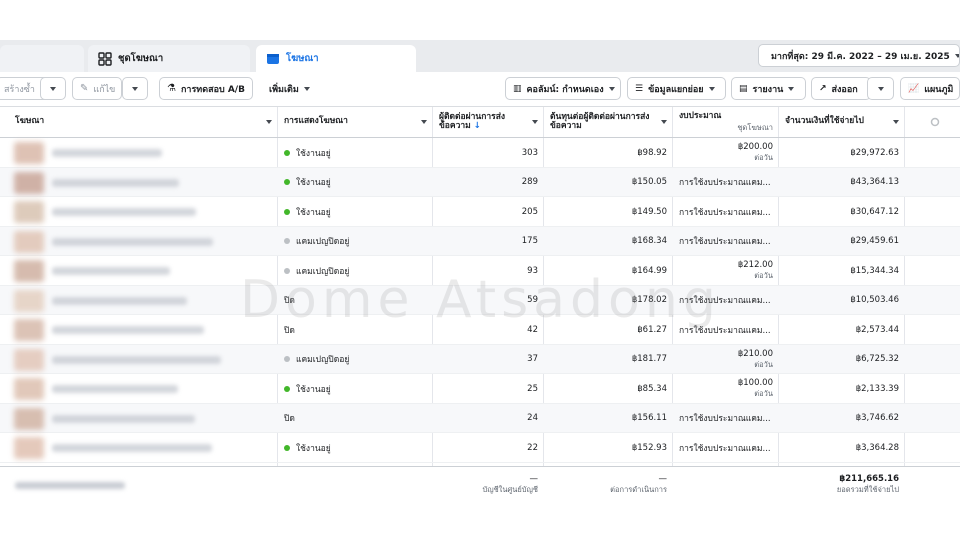 The width and height of the screenshot is (960, 540). What do you see at coordinates (143, 122) in the screenshot?
I see `column-header-ad: โฆษณา` at bounding box center [143, 122].